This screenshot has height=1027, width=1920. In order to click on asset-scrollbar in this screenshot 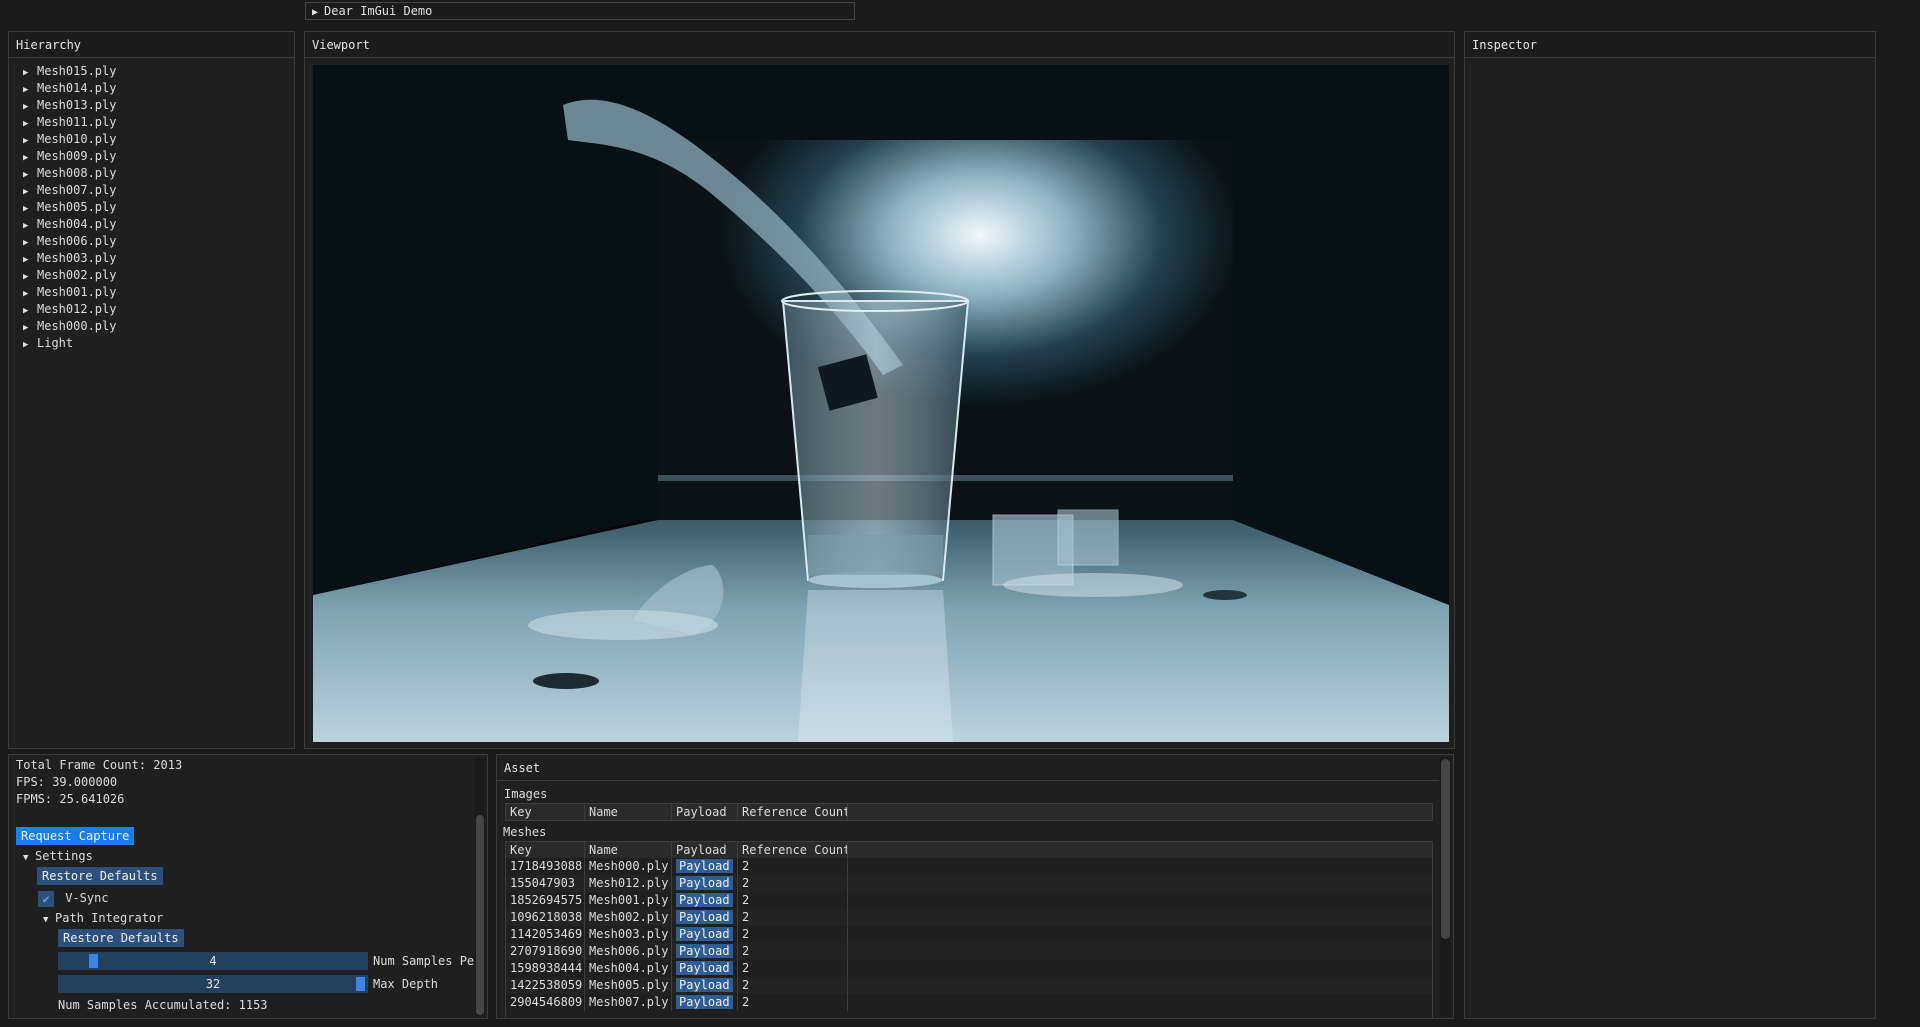, I will do `click(1445, 886)`.